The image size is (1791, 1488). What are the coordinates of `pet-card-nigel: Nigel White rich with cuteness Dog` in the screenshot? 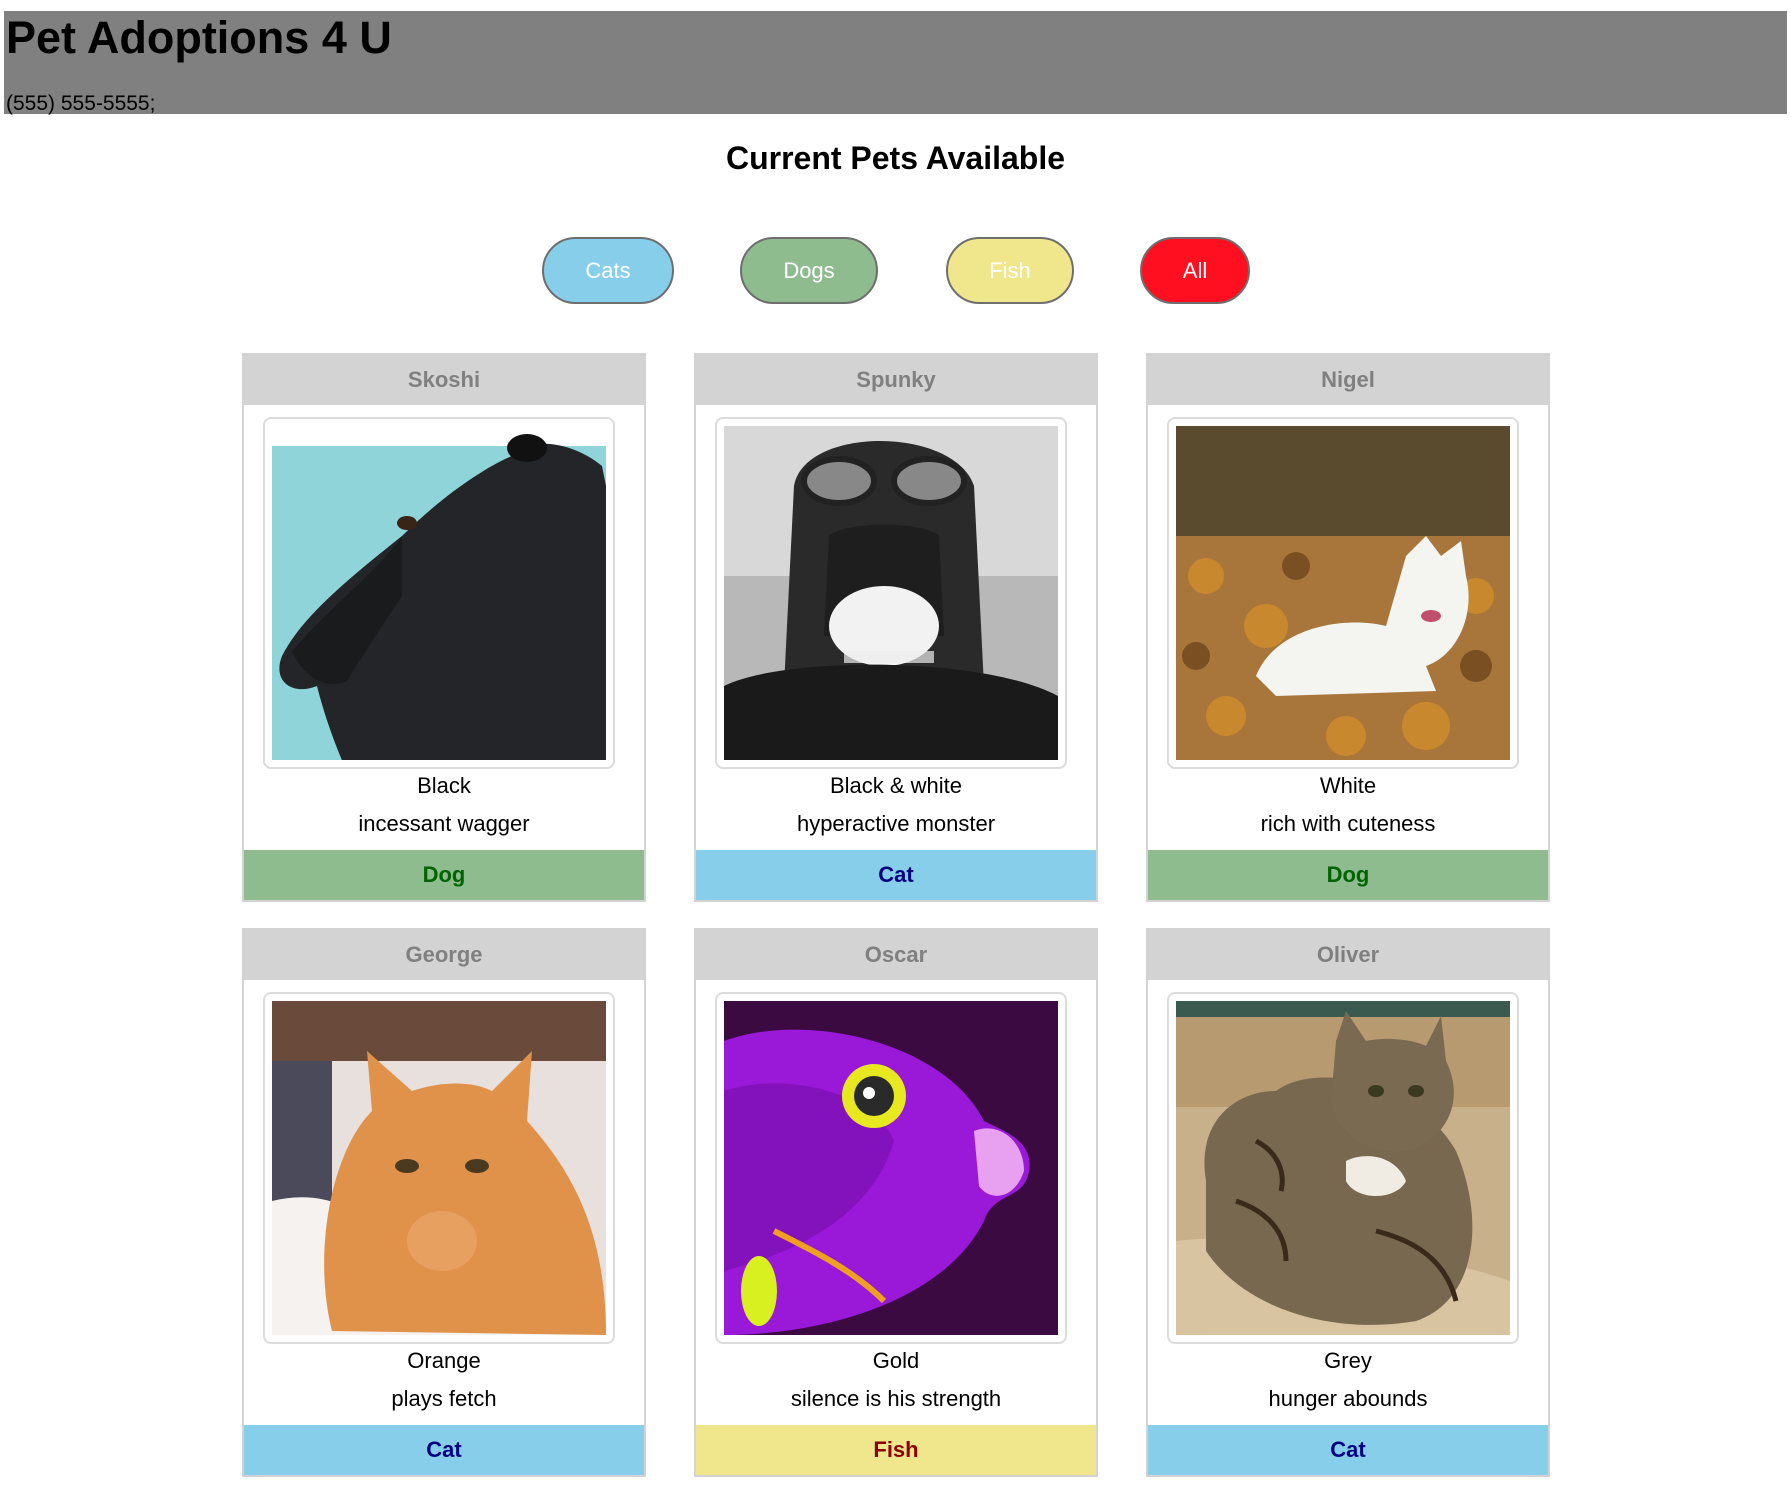 It's located at (1348, 627).